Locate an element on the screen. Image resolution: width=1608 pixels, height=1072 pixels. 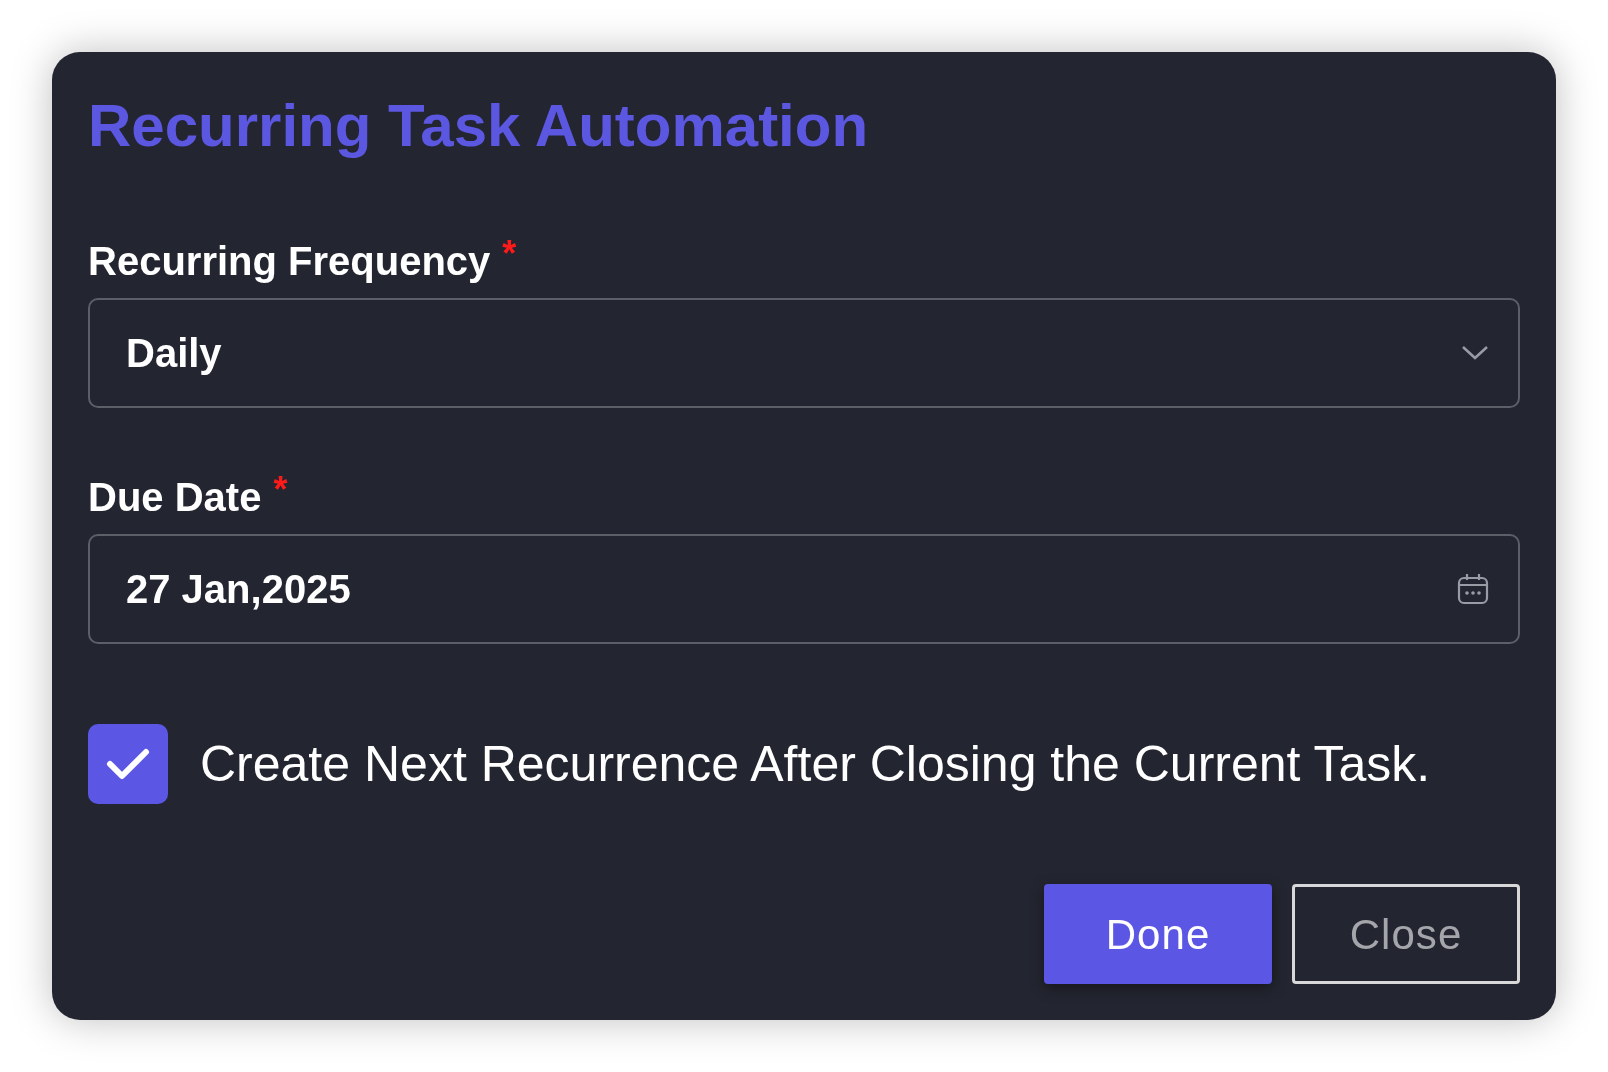
checkbox is located at coordinates (128, 764).